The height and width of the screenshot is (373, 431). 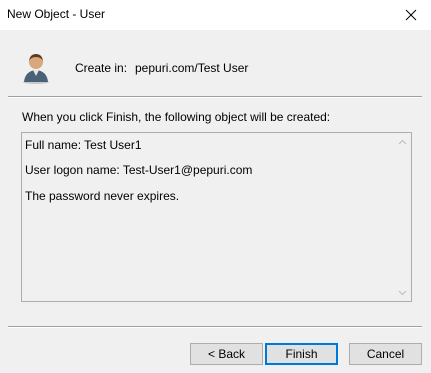 What do you see at coordinates (215, 15) in the screenshot?
I see `title-bar: New Object - User` at bounding box center [215, 15].